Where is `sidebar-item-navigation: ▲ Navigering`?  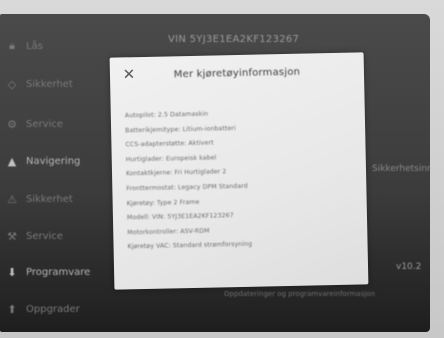 sidebar-item-navigation: ▲ Navigering is located at coordinates (43, 161).